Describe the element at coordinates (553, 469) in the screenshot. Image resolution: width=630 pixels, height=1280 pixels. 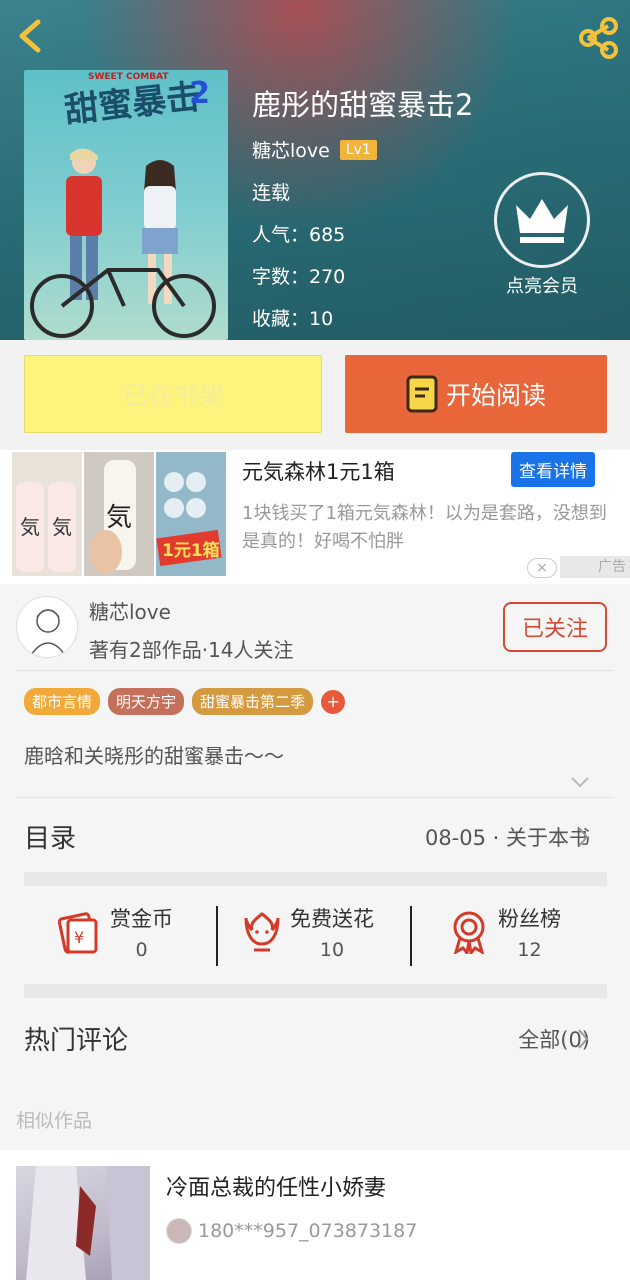
I see `ad-detail-button: 查看详情` at that location.